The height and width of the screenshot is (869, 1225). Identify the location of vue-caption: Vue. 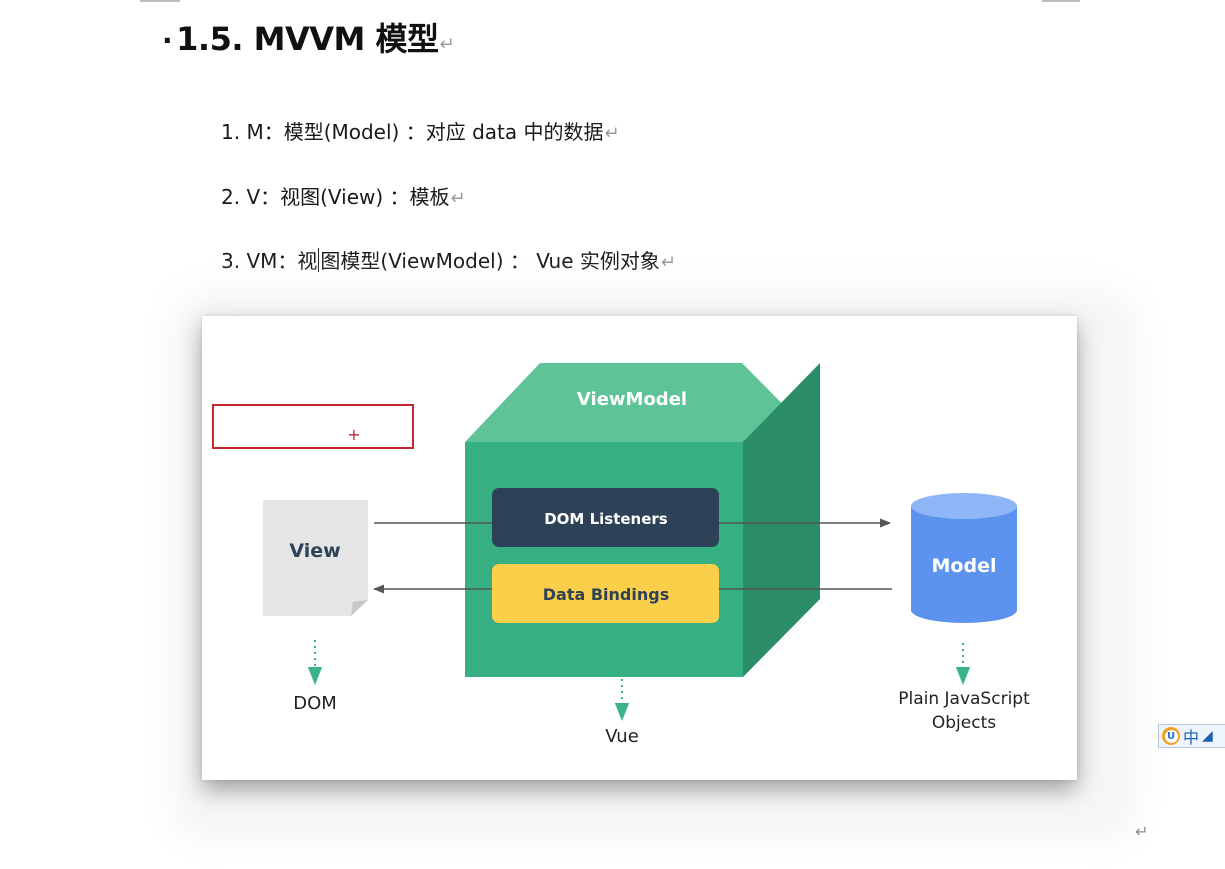
(622, 736).